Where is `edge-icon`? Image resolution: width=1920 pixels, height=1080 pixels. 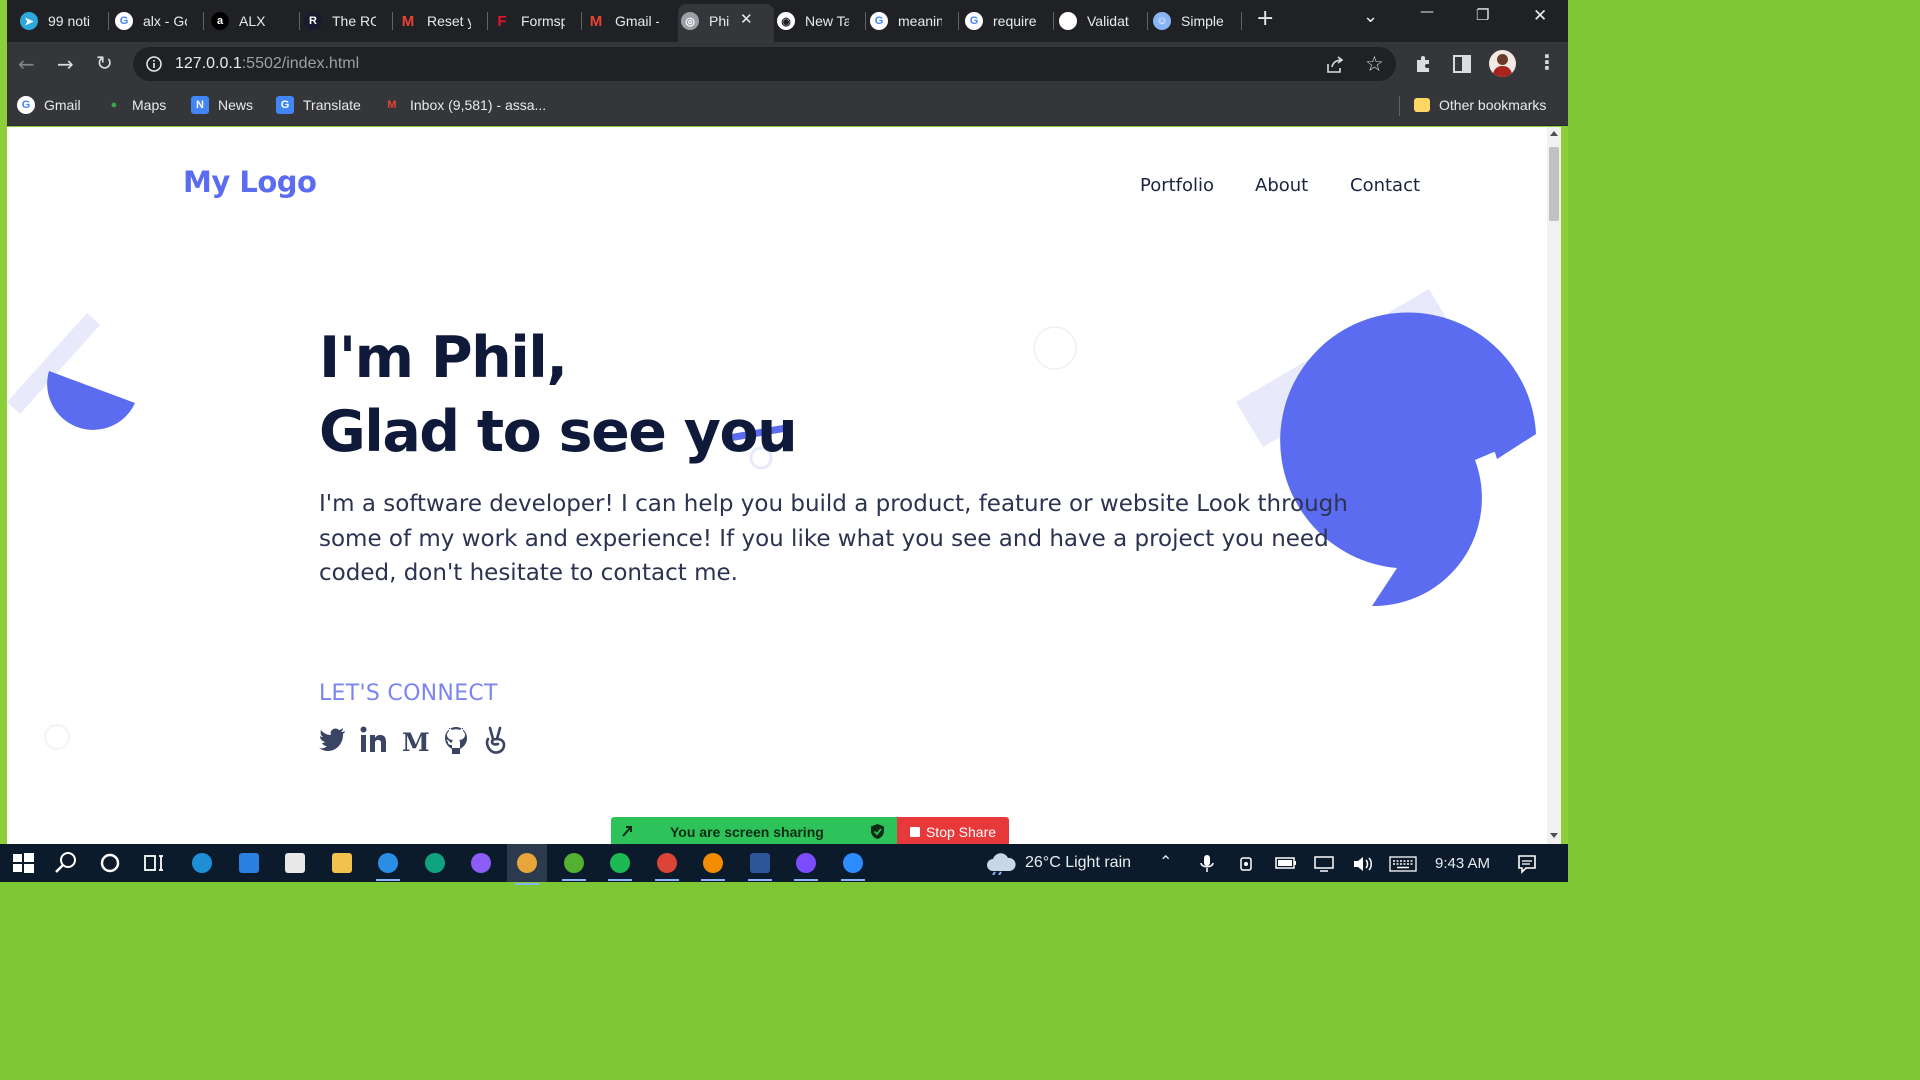 edge-icon is located at coordinates (202, 863).